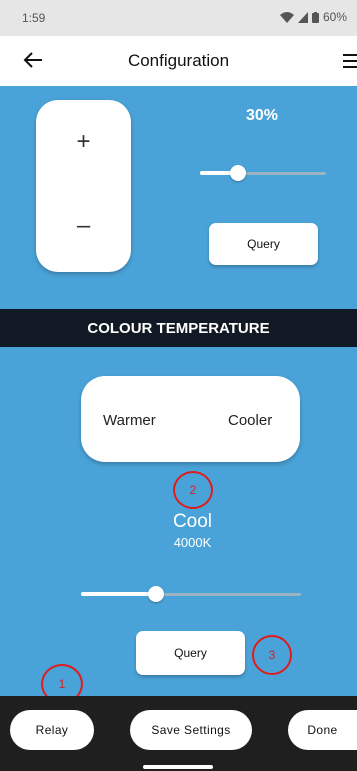 The image size is (357, 771). I want to click on annotation-marker-3: 3, so click(272, 655).